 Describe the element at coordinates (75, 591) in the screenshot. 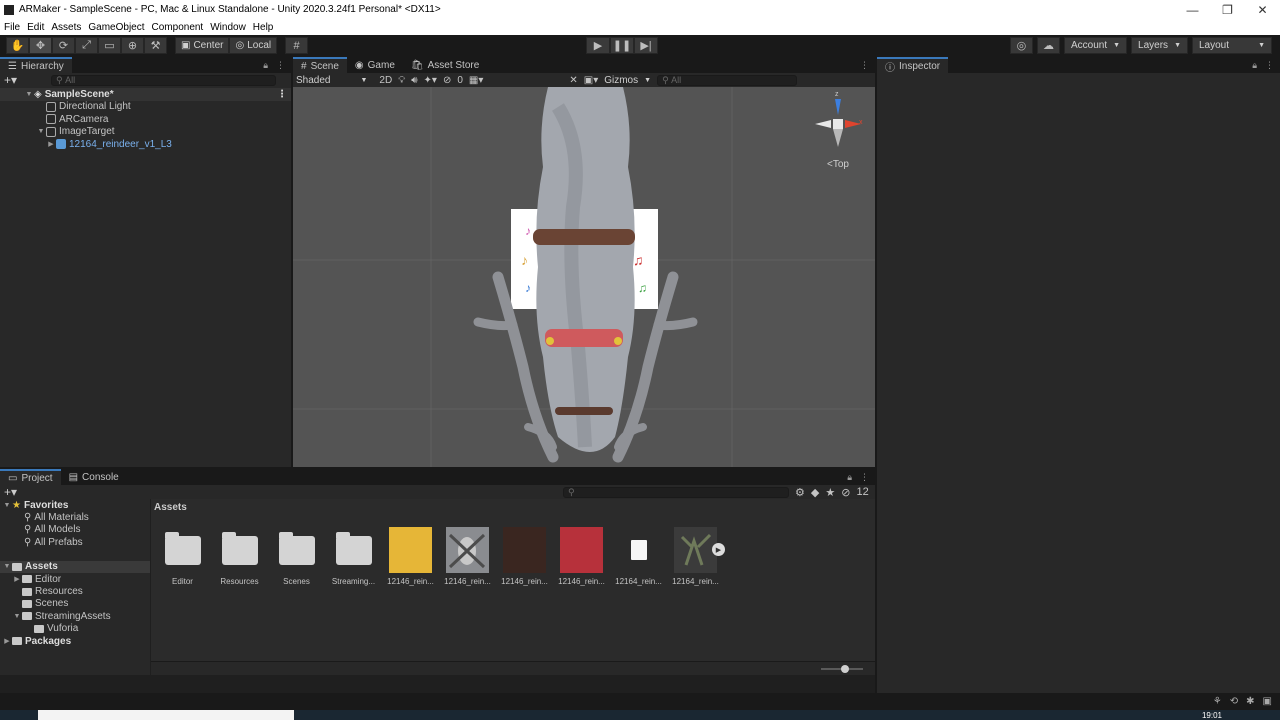

I see `tree-folder-resources: Resources` at that location.